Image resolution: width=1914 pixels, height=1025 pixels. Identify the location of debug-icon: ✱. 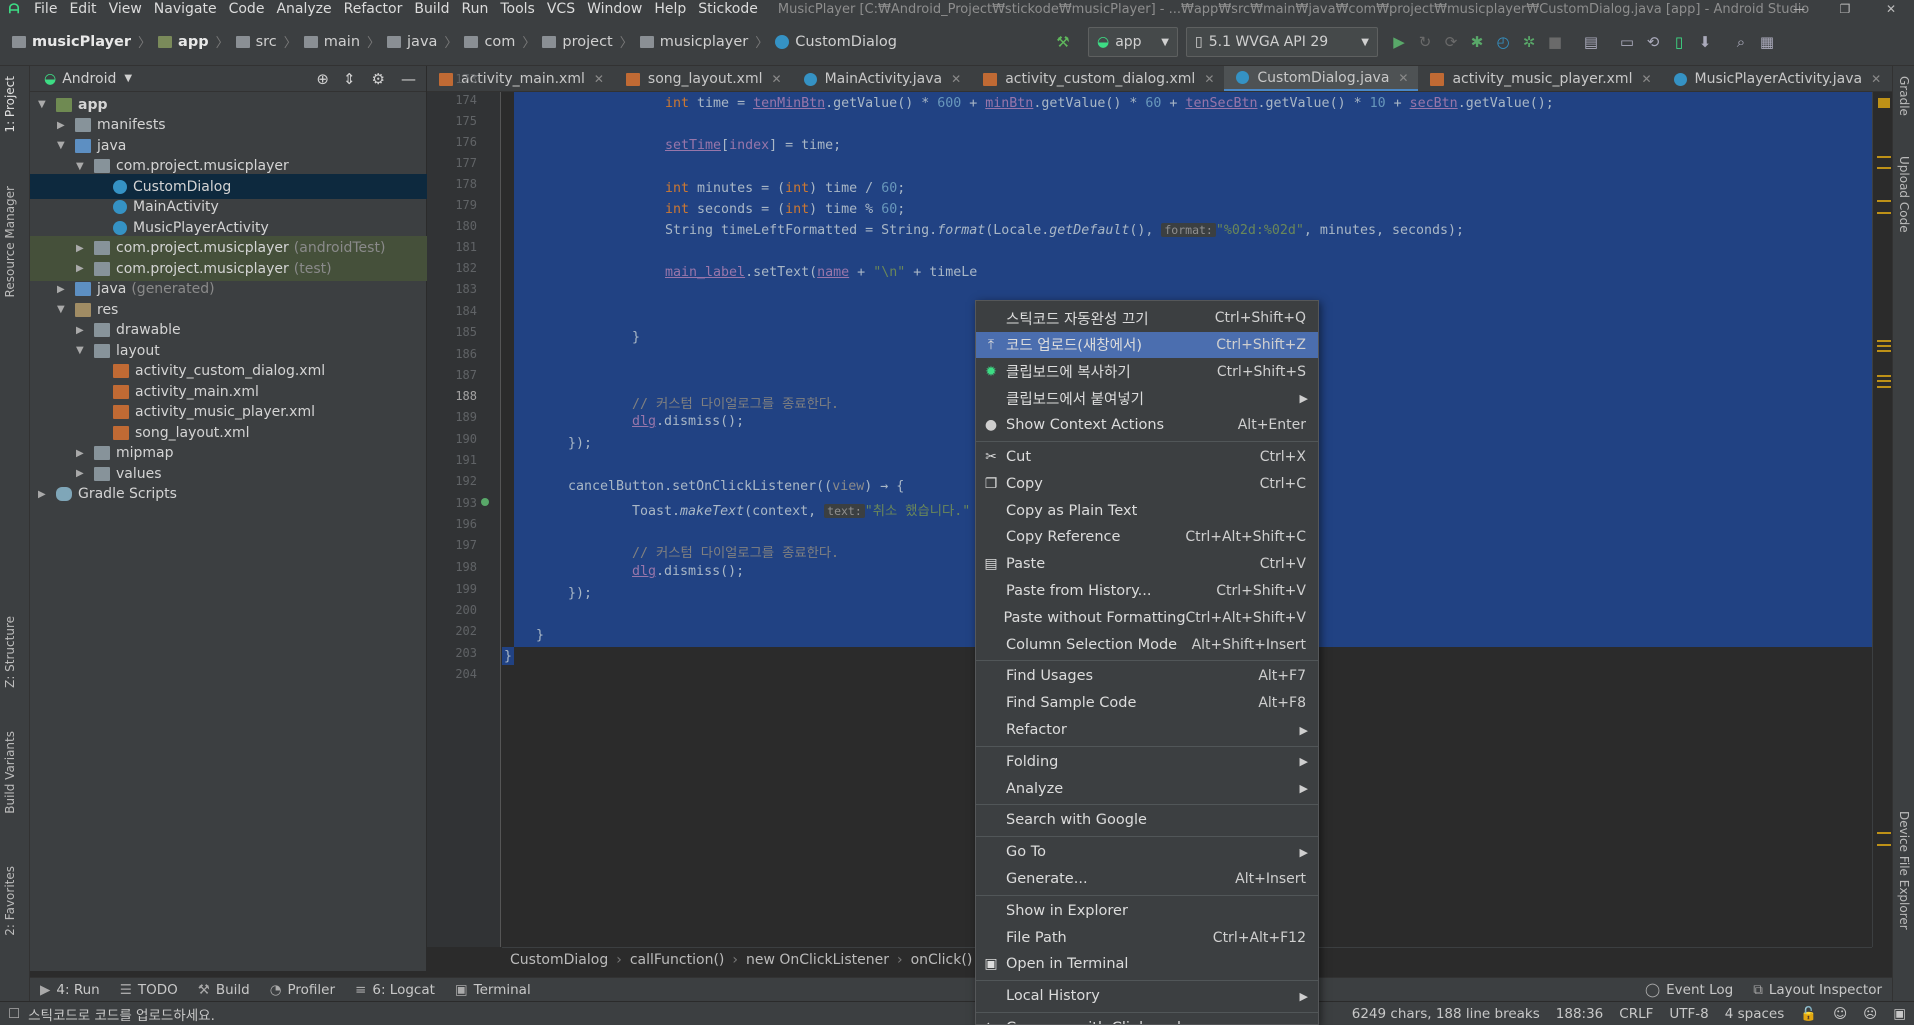
(1477, 42).